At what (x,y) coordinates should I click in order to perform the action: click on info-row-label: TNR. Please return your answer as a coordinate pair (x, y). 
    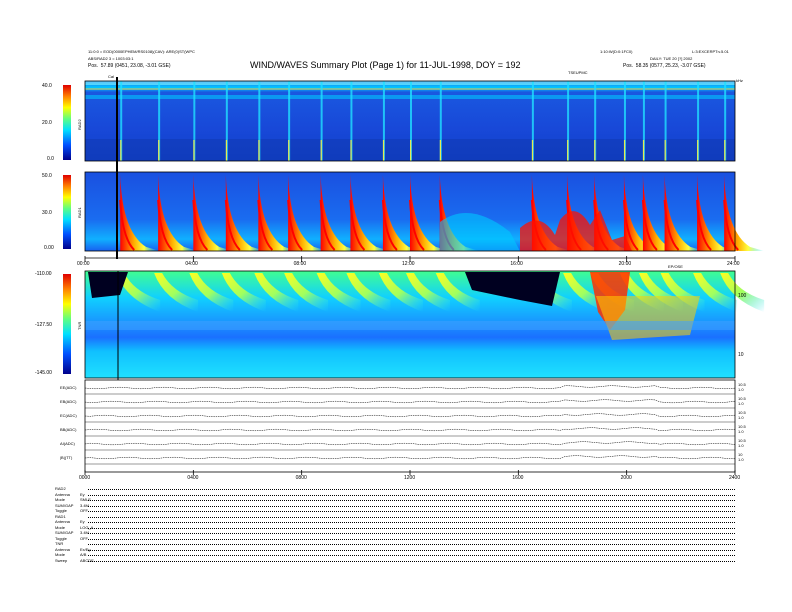
    Looking at the image, I should click on (59, 543).